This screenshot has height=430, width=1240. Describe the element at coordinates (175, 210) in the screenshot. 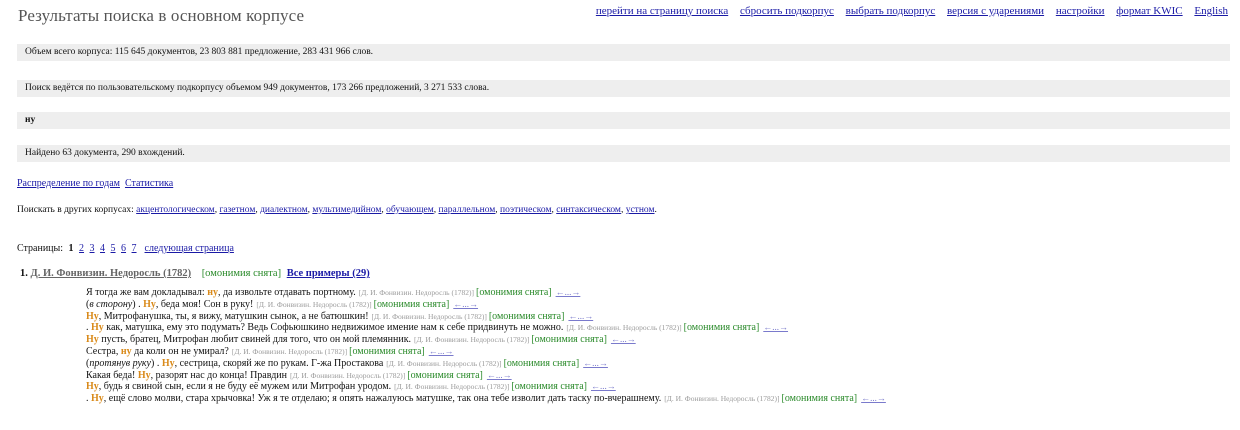

I see `corpus-link-accent: акцентологическом` at that location.